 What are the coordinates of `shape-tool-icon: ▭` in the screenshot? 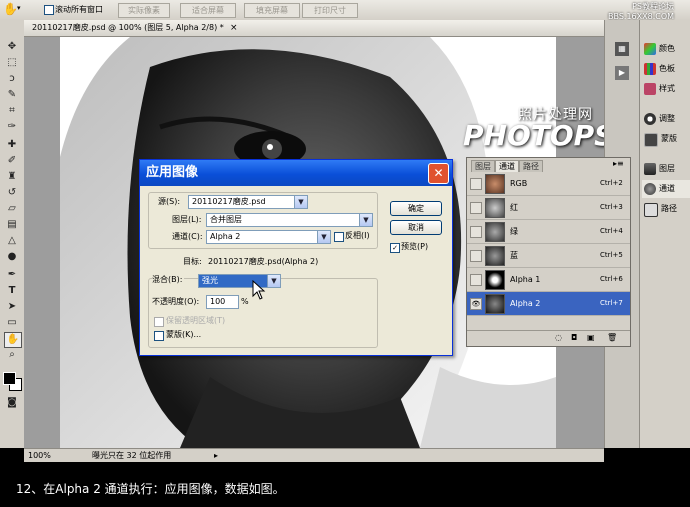 It's located at (12, 323).